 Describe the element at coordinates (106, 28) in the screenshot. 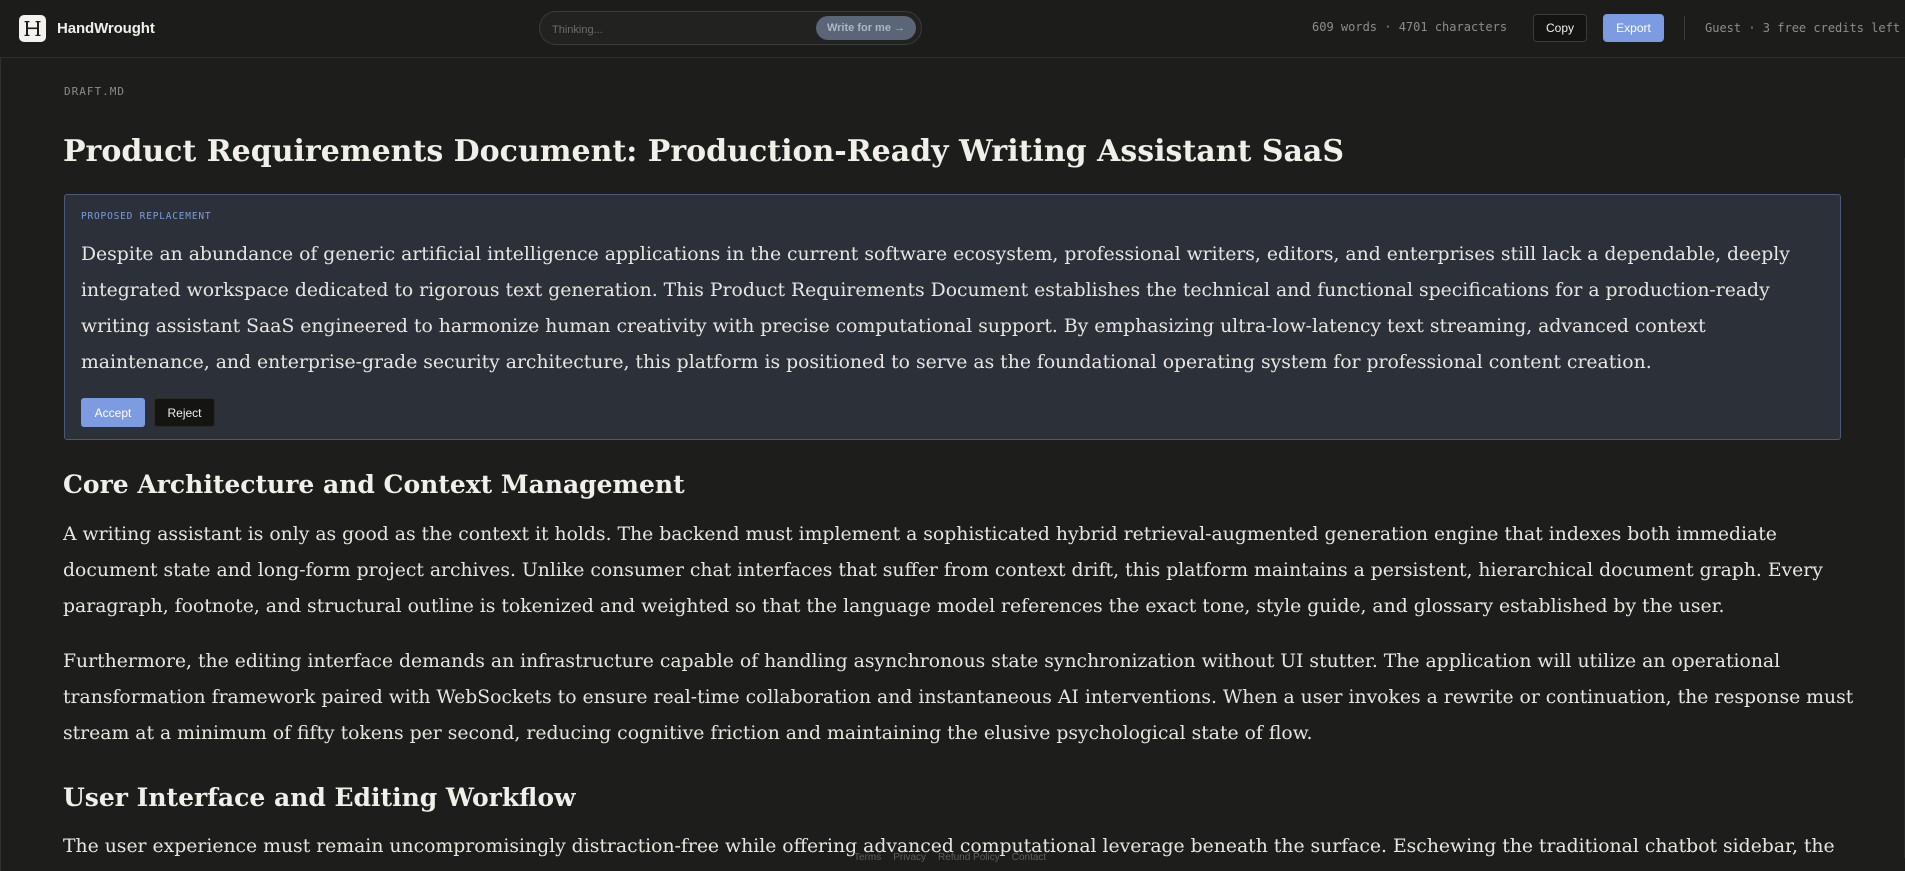

I see `brand-name: HandWrought` at that location.